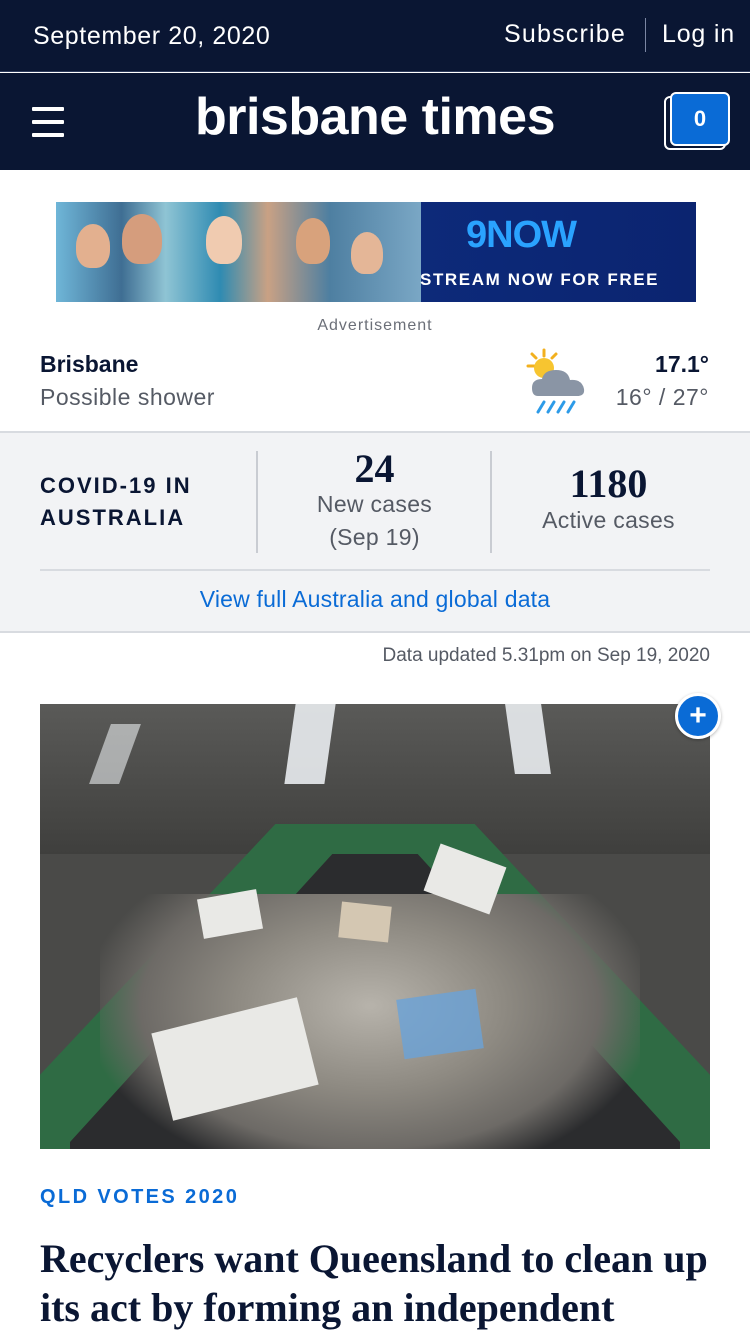 The height and width of the screenshot is (1334, 750). I want to click on top-bar: September 20, 2020 Subscribe Log in, so click(375, 36).